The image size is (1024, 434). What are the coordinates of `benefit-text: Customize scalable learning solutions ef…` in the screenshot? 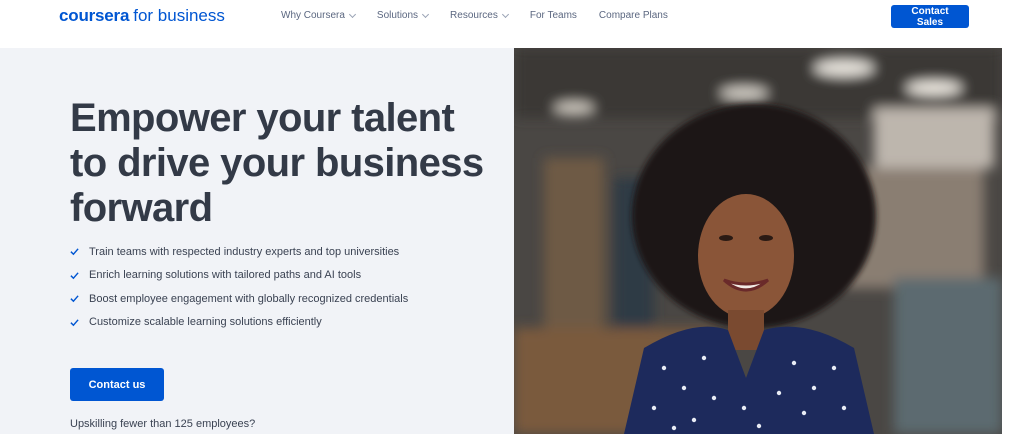 It's located at (205, 322).